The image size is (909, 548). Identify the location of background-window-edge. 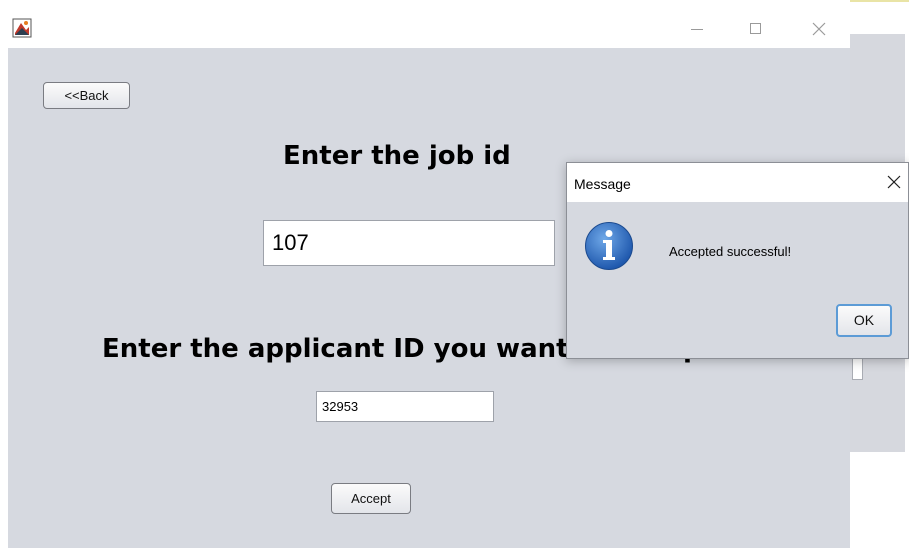
(879, 1).